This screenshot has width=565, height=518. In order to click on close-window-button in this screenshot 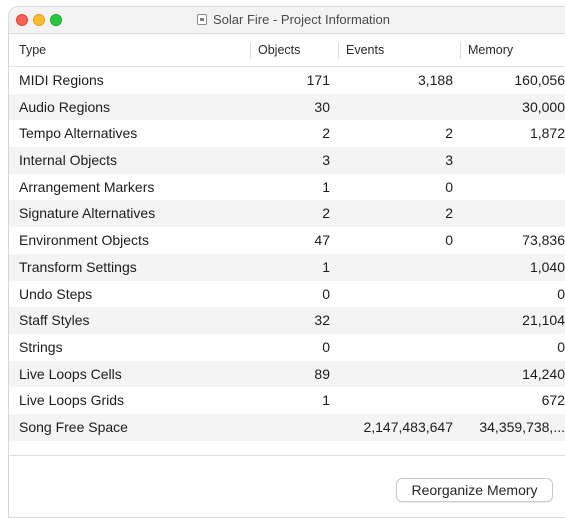, I will do `click(22, 20)`.